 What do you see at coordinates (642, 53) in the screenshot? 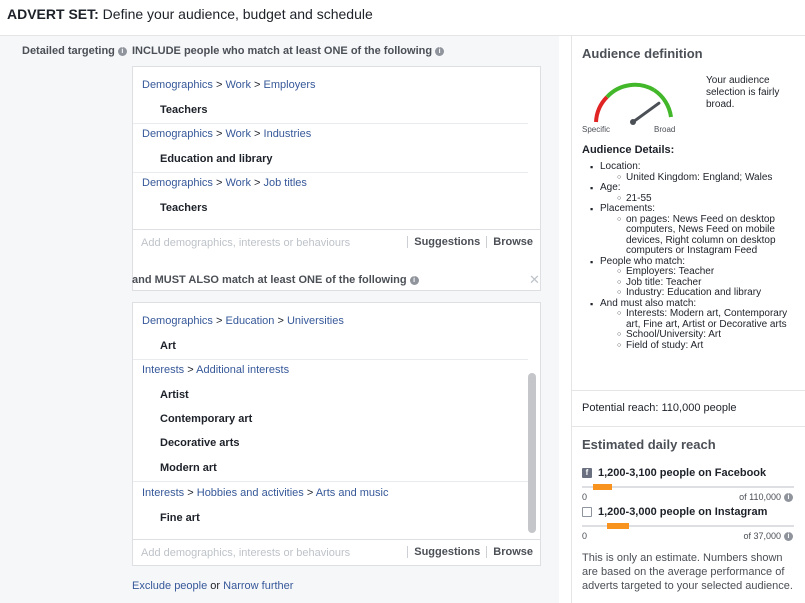
I see `audience-definition-title: Audience definition` at bounding box center [642, 53].